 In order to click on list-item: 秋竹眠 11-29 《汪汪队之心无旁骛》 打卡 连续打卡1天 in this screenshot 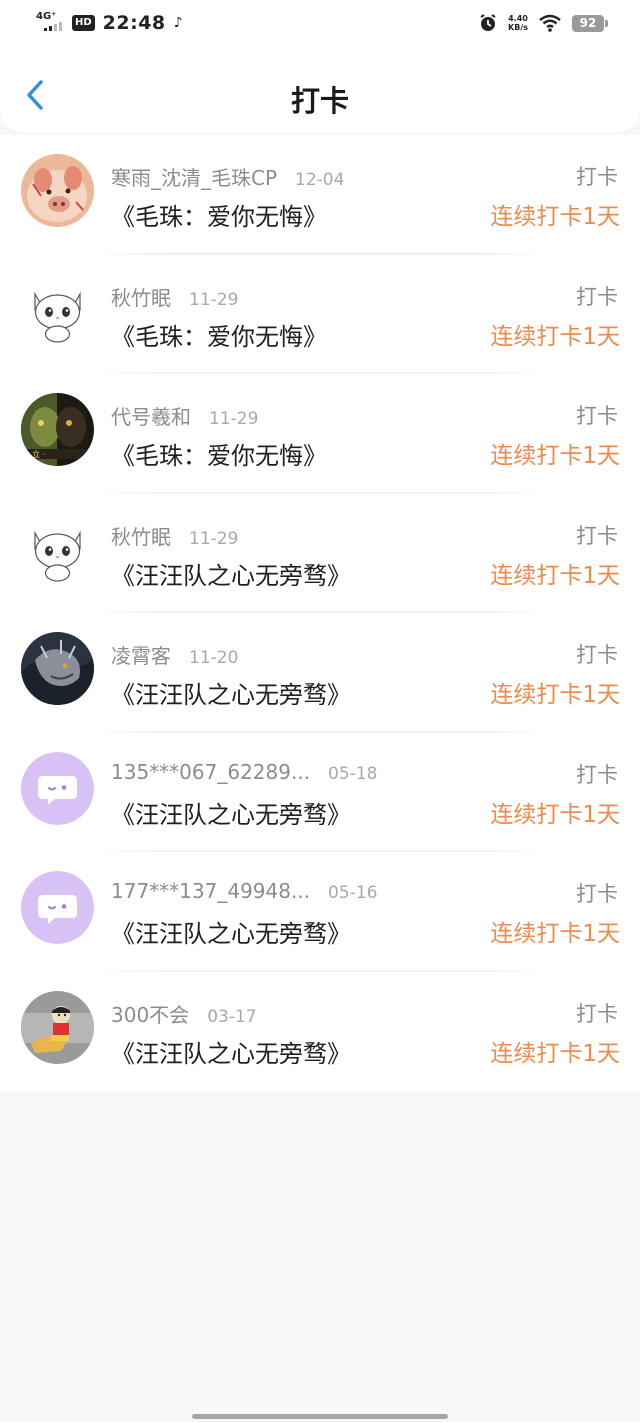, I will do `click(320, 553)`.